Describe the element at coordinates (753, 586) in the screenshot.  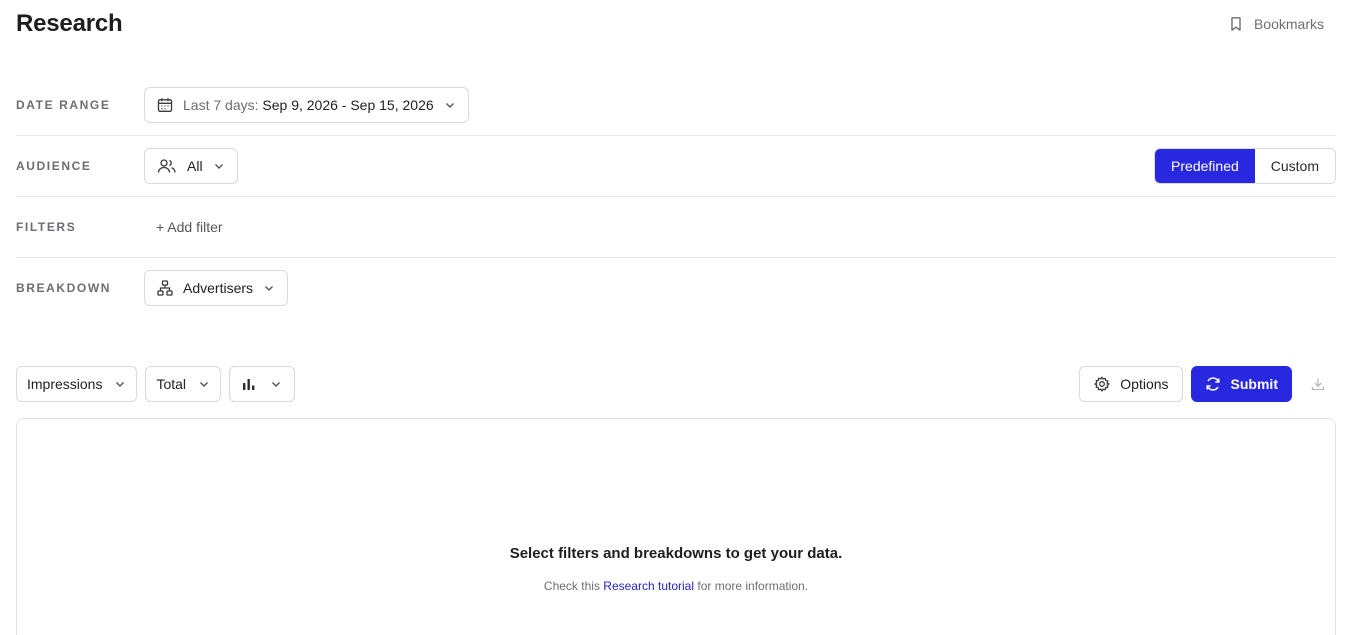
I see `empty-state-text-after: for more information.` at that location.